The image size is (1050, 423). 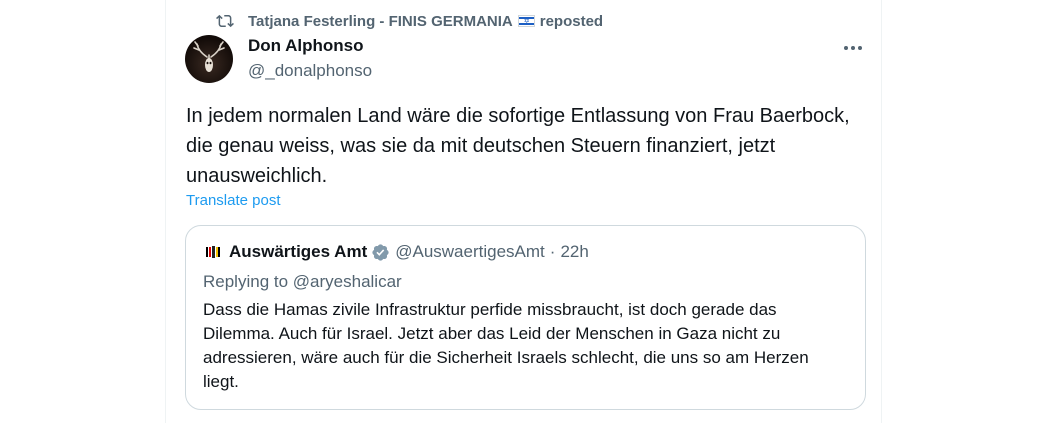 I want to click on author-handle: @_donalphonso, so click(x=310, y=71).